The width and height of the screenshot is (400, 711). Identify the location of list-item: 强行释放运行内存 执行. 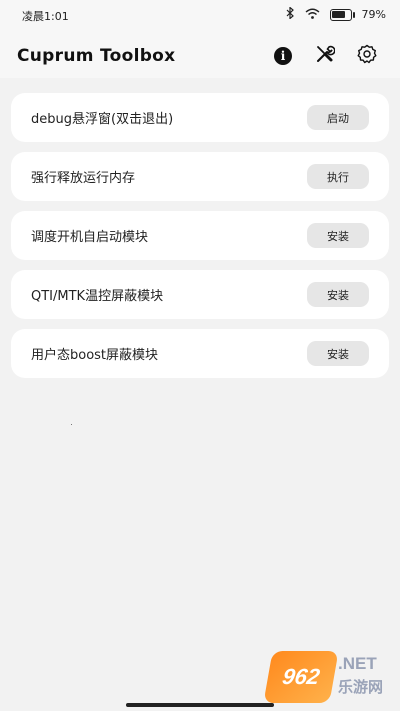
(200, 176).